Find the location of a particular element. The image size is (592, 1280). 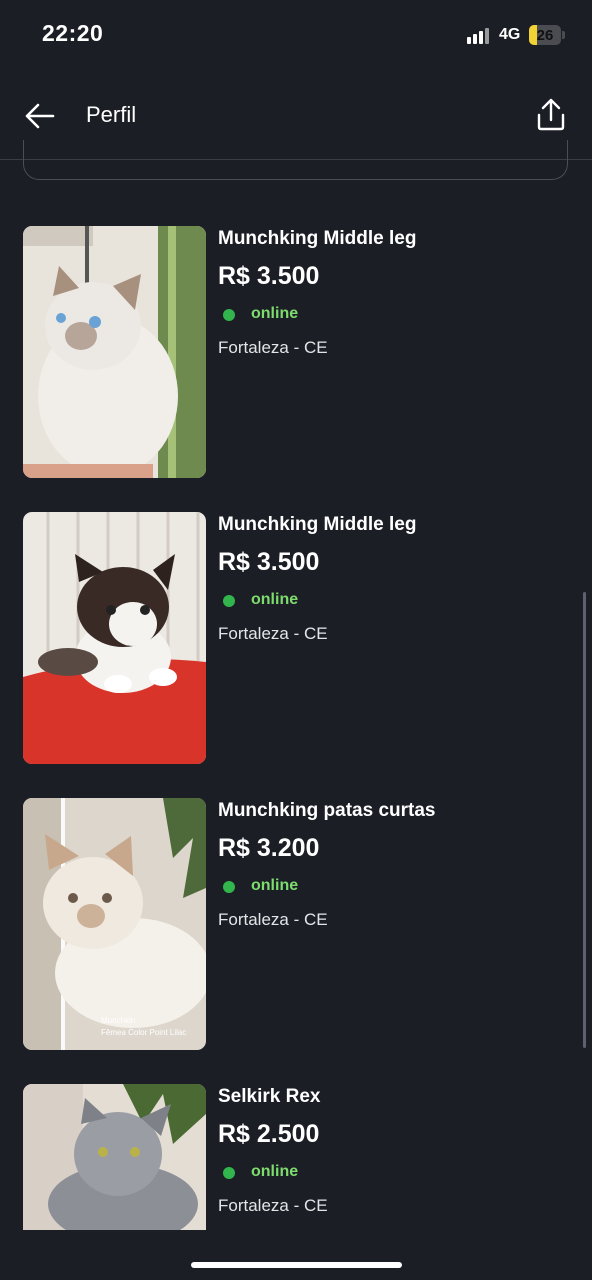

listing-price: R$ 3.200 is located at coordinates (269, 848).